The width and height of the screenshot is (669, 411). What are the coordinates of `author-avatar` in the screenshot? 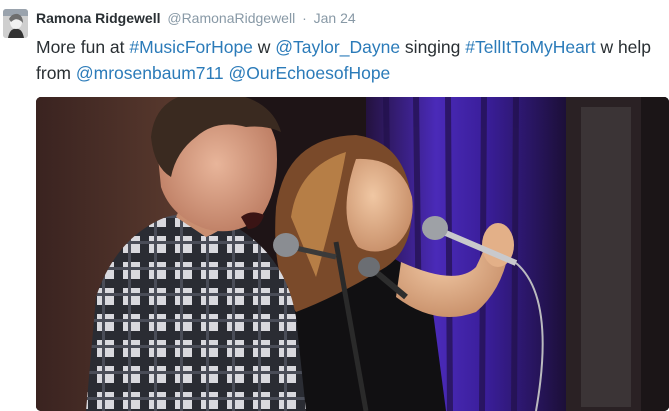 It's located at (15, 23).